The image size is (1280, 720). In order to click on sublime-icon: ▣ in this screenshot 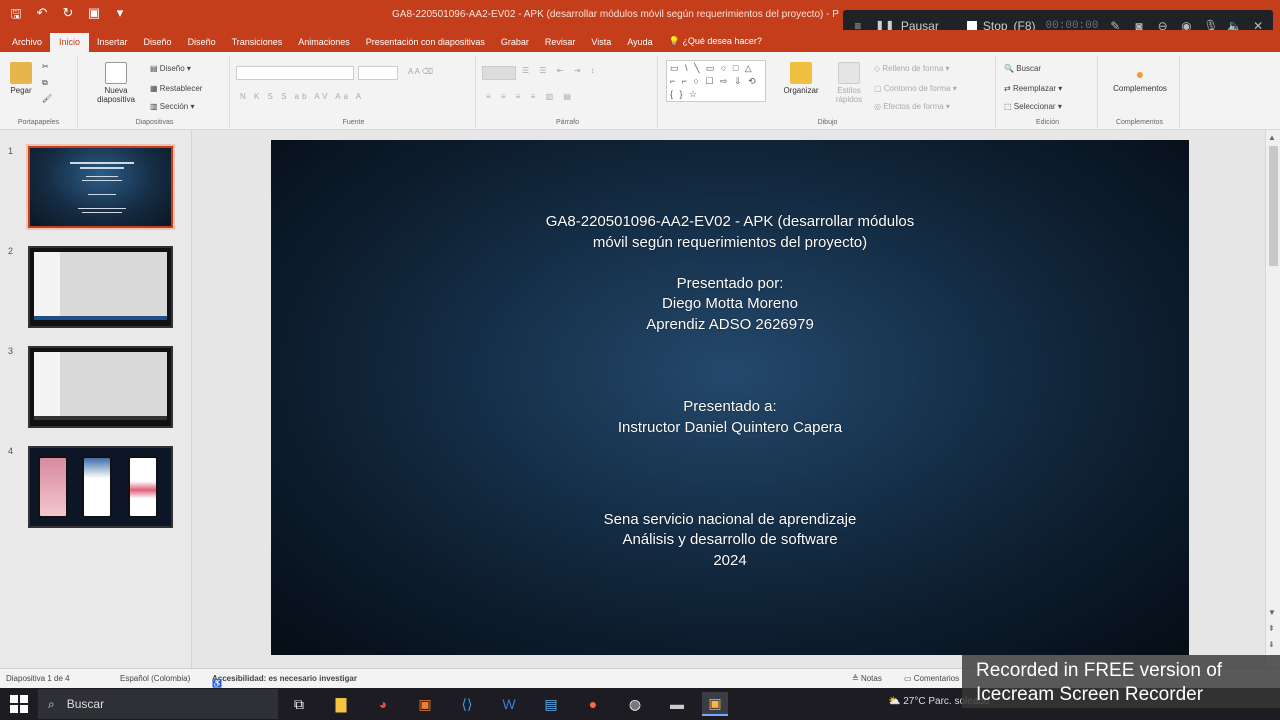, I will do `click(425, 704)`.